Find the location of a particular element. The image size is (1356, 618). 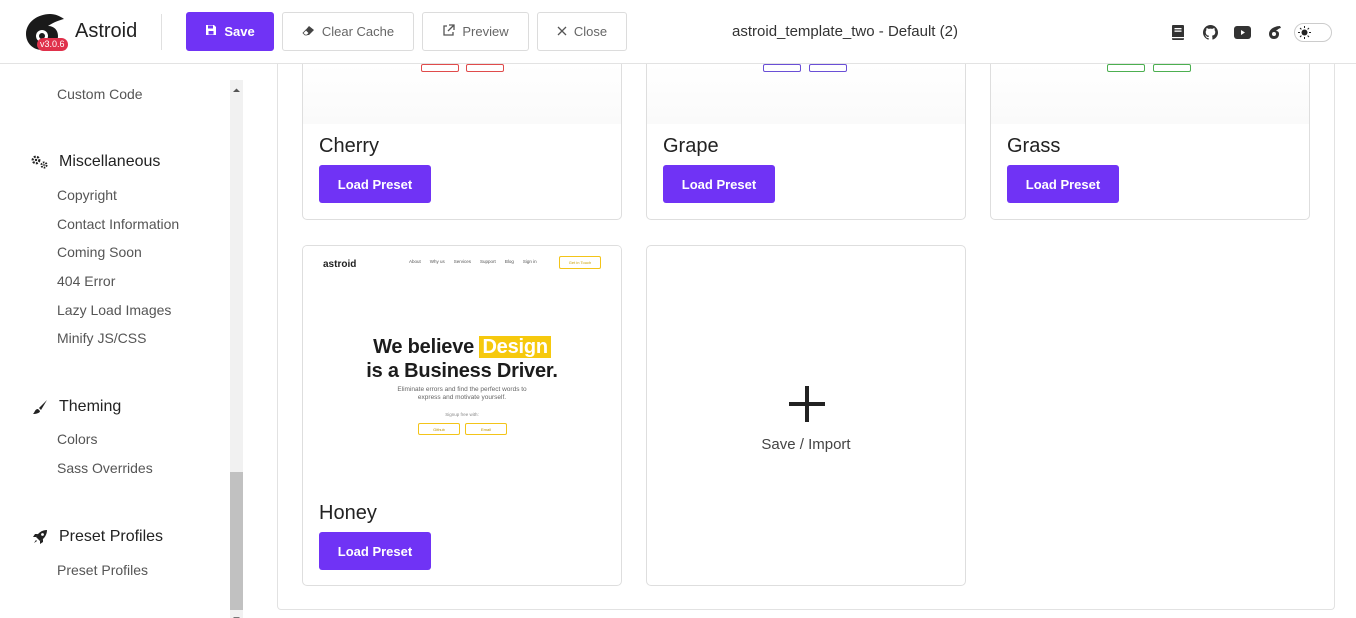

thumbnail-button: Github is located at coordinates (439, 429).